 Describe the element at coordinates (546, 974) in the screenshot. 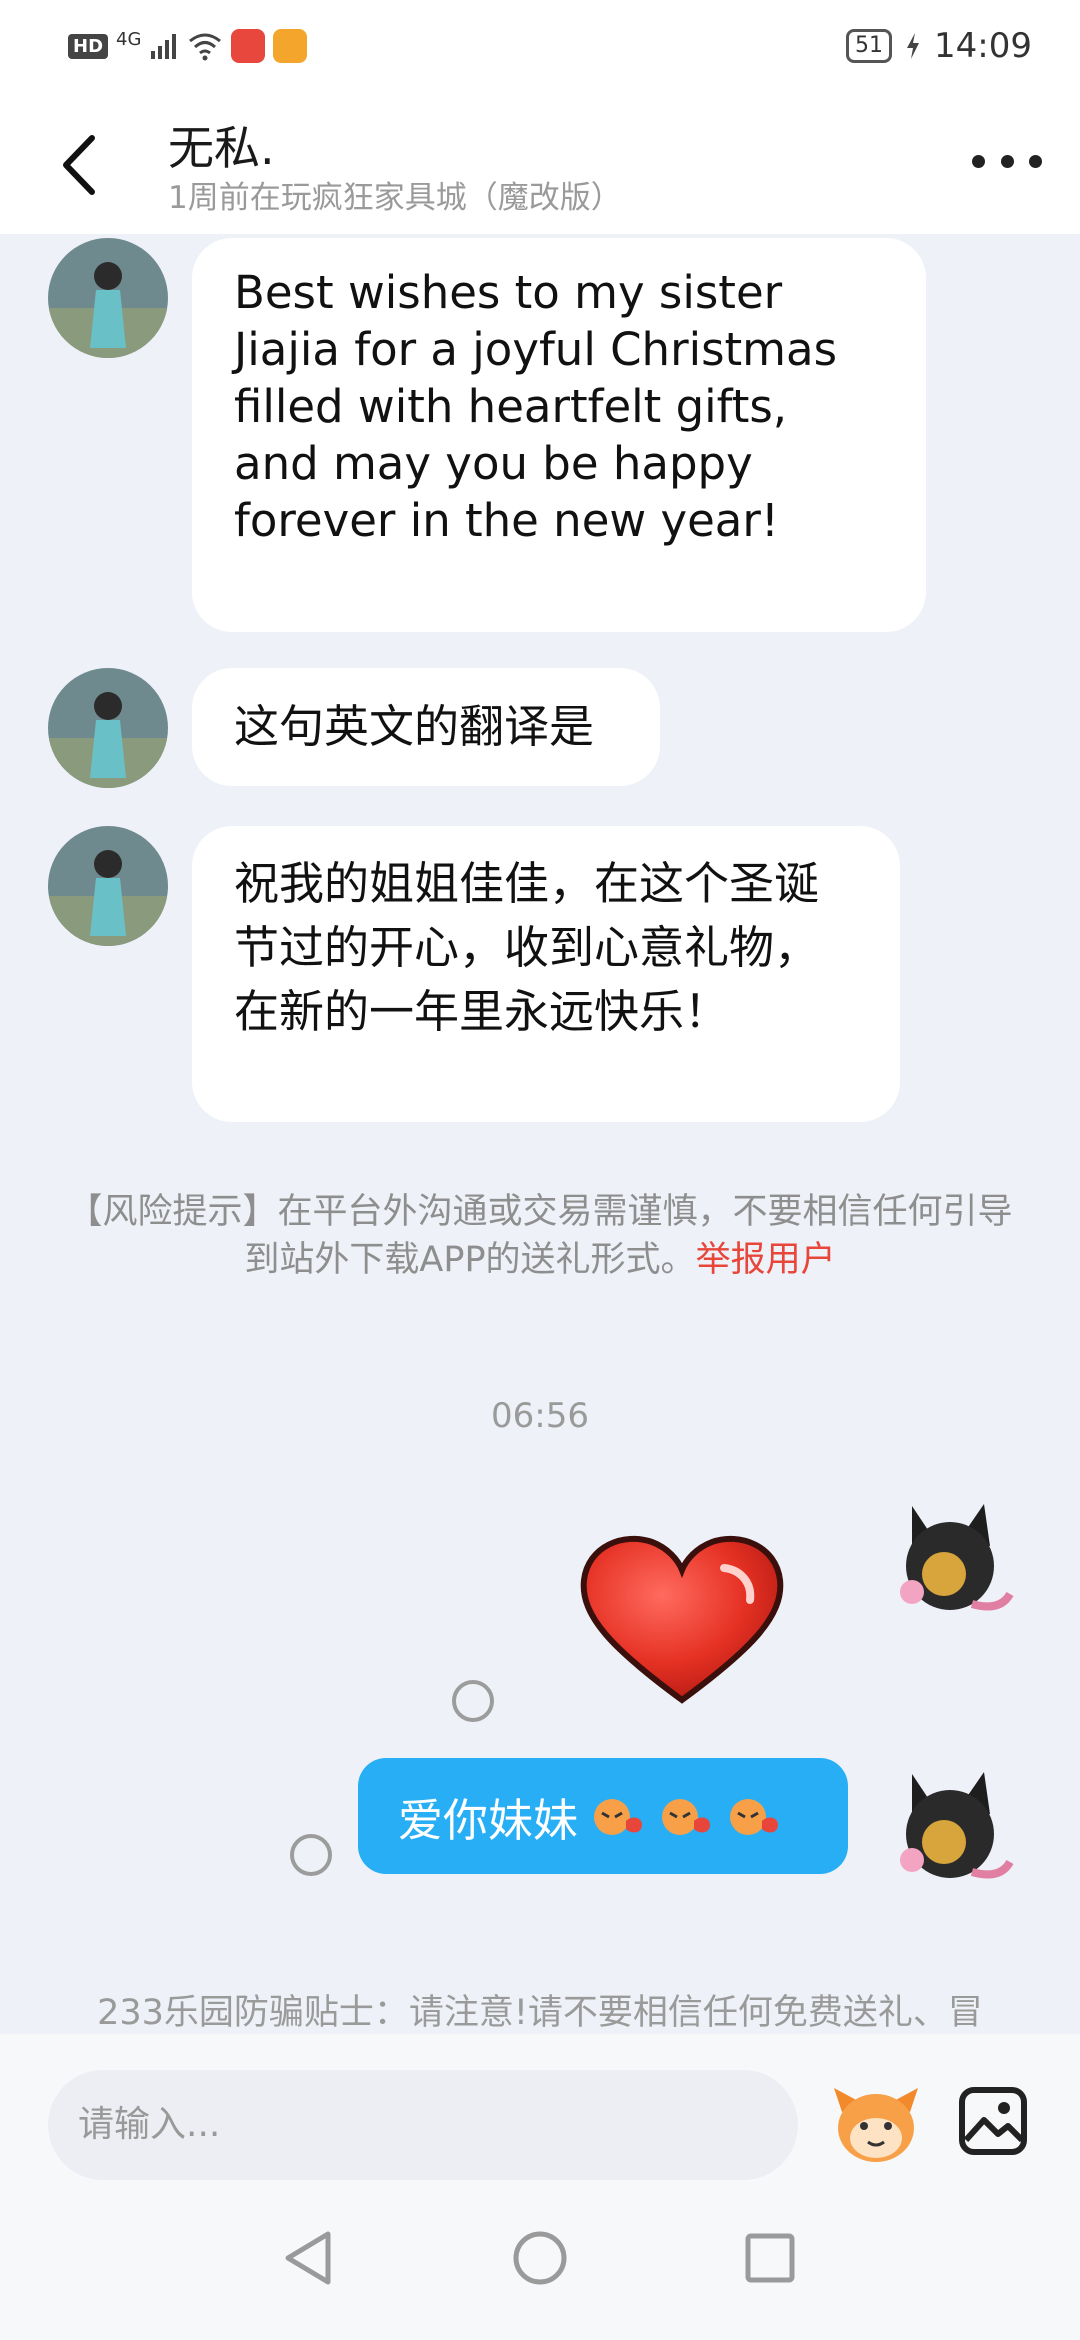

I see `message-bubble: 祝我的姐姐佳佳，在这个圣诞节过的开心，收到心意礼物，在新的一年里永远快乐！` at that location.